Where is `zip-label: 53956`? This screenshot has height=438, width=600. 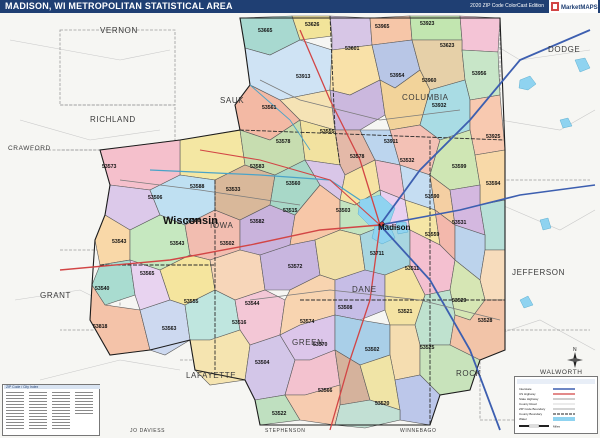
zip-label: 53956 is located at coordinates (479, 74).